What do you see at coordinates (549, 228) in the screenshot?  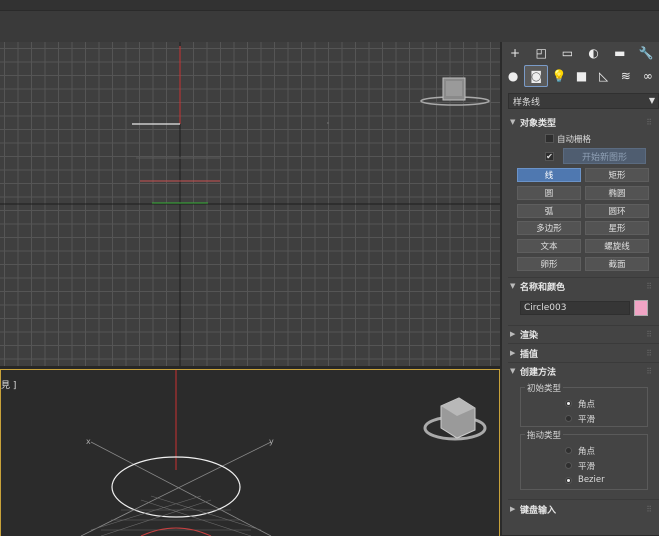 I see `ngon-button: 多边形` at bounding box center [549, 228].